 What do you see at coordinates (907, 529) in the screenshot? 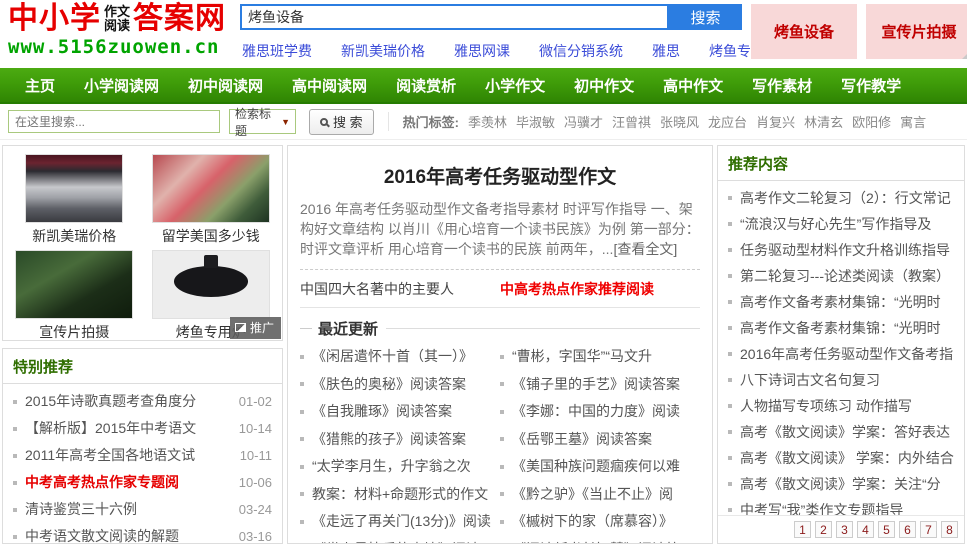
I see `page-number-button: 6` at bounding box center [907, 529].